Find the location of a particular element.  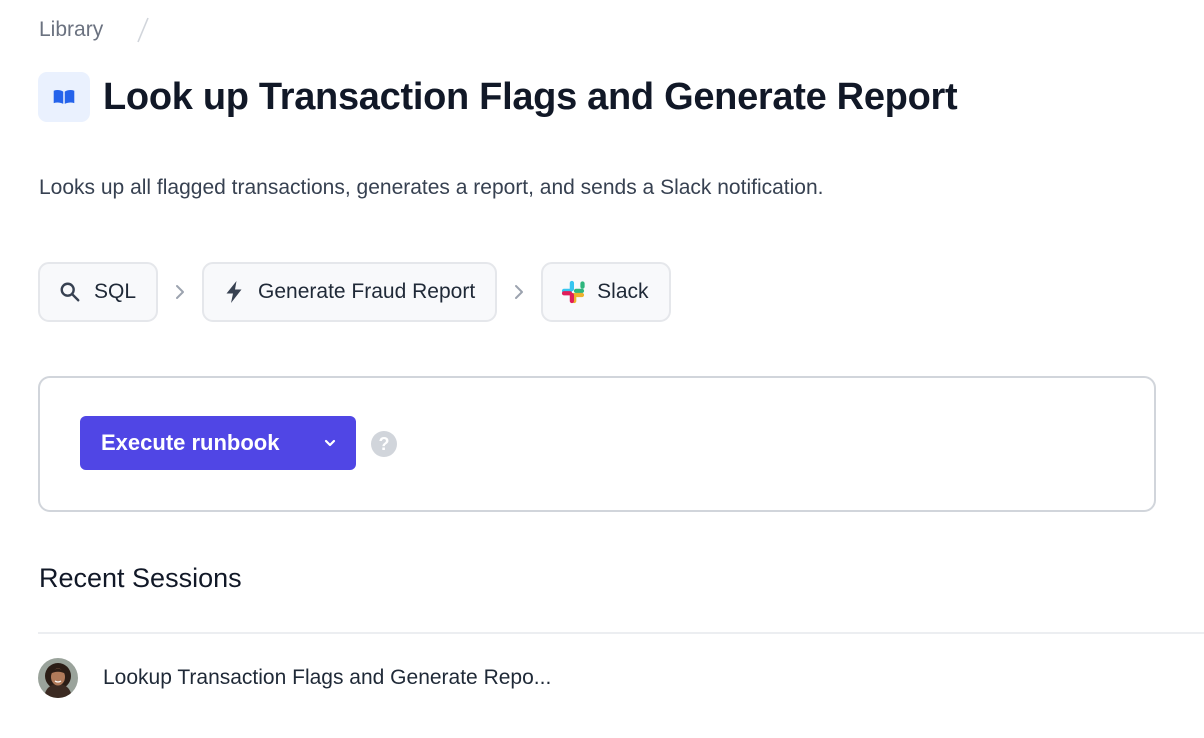

execute-runbook-button: Execute runbook is located at coordinates (218, 443).